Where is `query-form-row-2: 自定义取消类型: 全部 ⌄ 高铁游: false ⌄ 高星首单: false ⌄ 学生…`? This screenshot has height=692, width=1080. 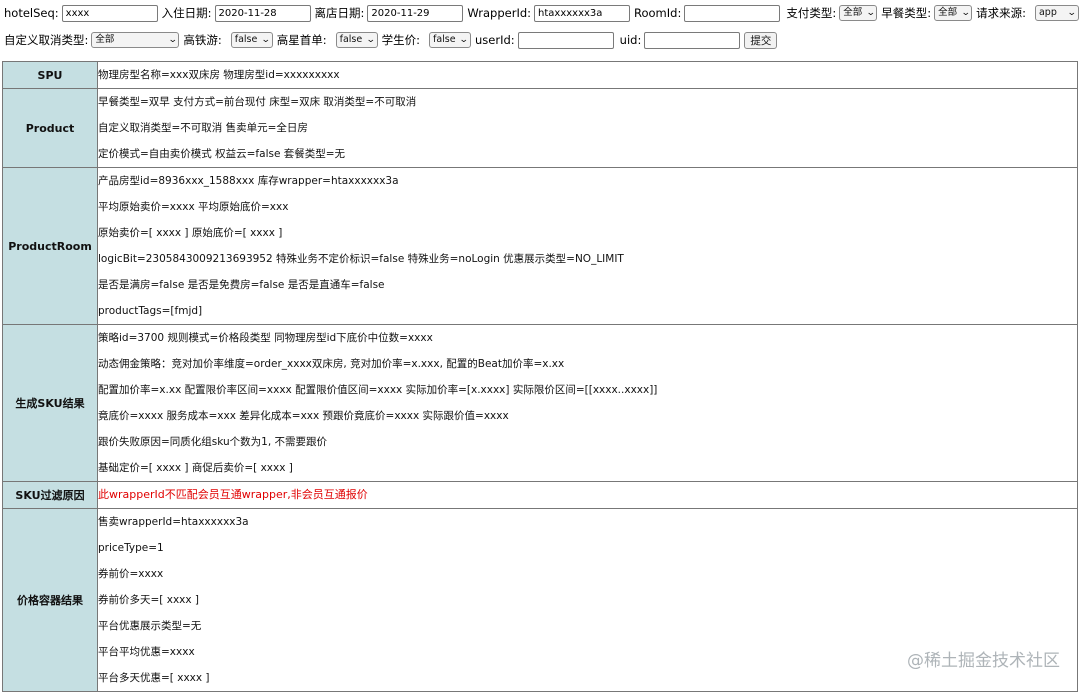
query-form-row-2: 自定义取消类型: 全部 ⌄ 高铁游: false ⌄ 高星首单: false ⌄ 学生… is located at coordinates (391, 40).